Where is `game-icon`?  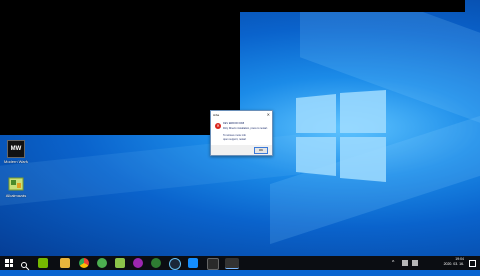 game-icon is located at coordinates (138, 263).